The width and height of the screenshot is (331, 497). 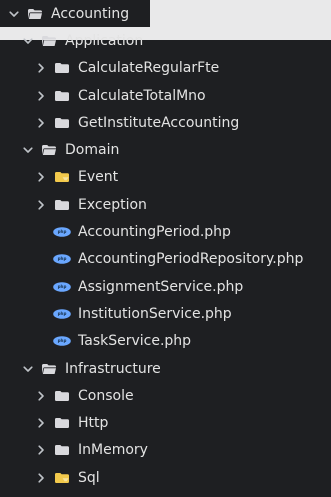 What do you see at coordinates (165, 477) in the screenshot?
I see `tree-row-sql: Sql` at bounding box center [165, 477].